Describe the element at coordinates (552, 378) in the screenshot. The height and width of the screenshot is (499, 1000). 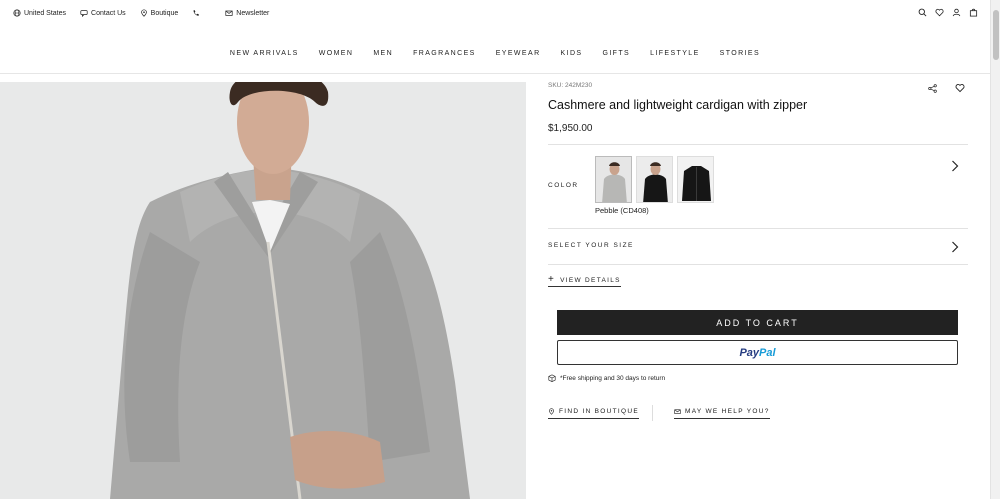
I see `box-icon` at that location.